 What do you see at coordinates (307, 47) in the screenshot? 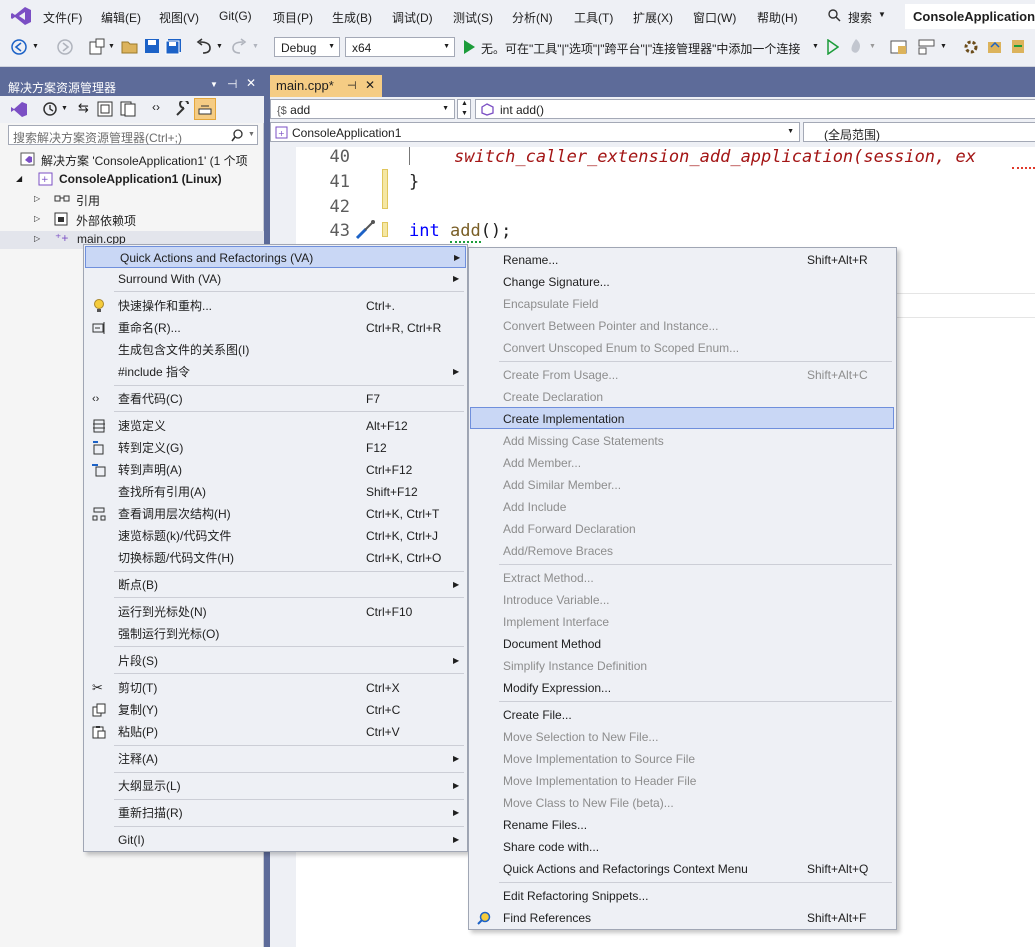
I see `configuration-select: Debug ▼` at bounding box center [307, 47].